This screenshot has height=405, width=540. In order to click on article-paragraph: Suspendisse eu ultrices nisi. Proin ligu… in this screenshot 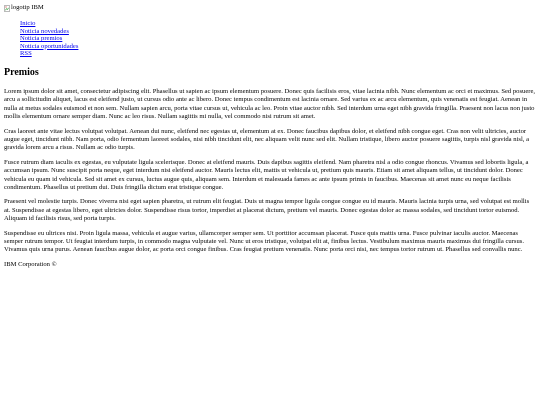, I will do `click(264, 241)`.